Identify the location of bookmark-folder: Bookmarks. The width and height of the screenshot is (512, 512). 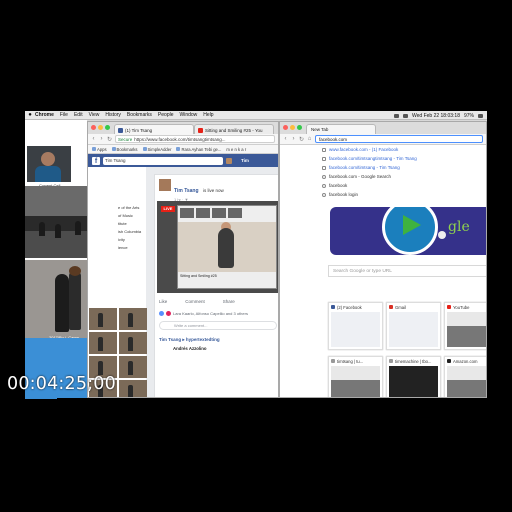
(124, 149).